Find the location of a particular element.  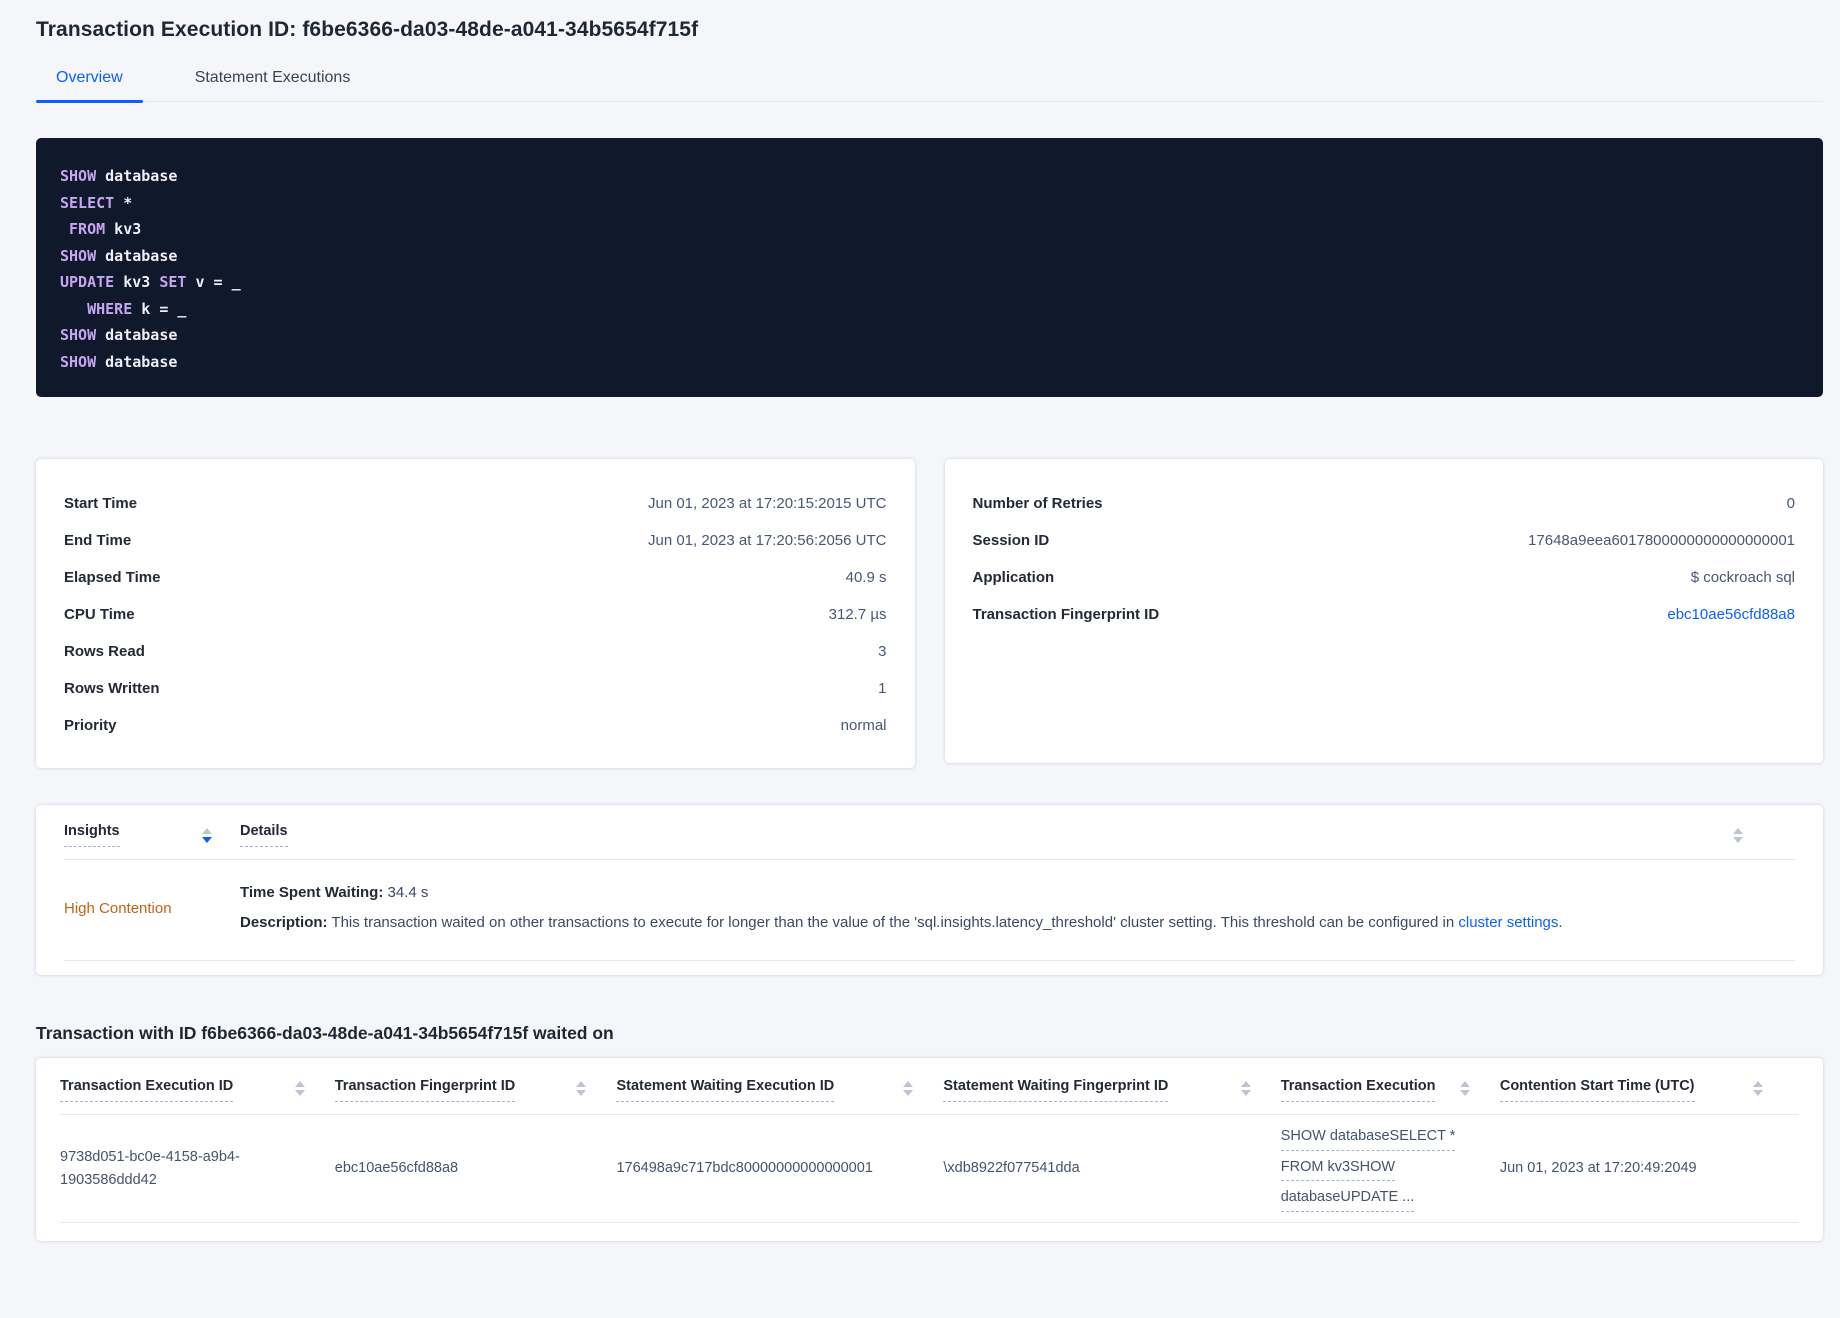

sql-line: WHERE k = _ is located at coordinates (137, 308).